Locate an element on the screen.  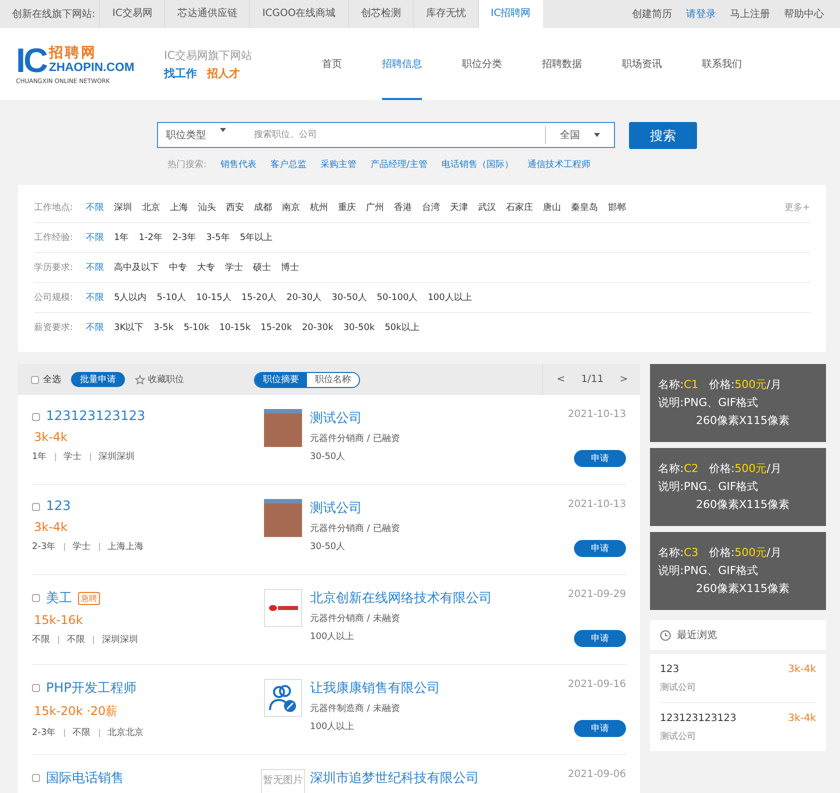
filter-option: 武汉 is located at coordinates (487, 207).